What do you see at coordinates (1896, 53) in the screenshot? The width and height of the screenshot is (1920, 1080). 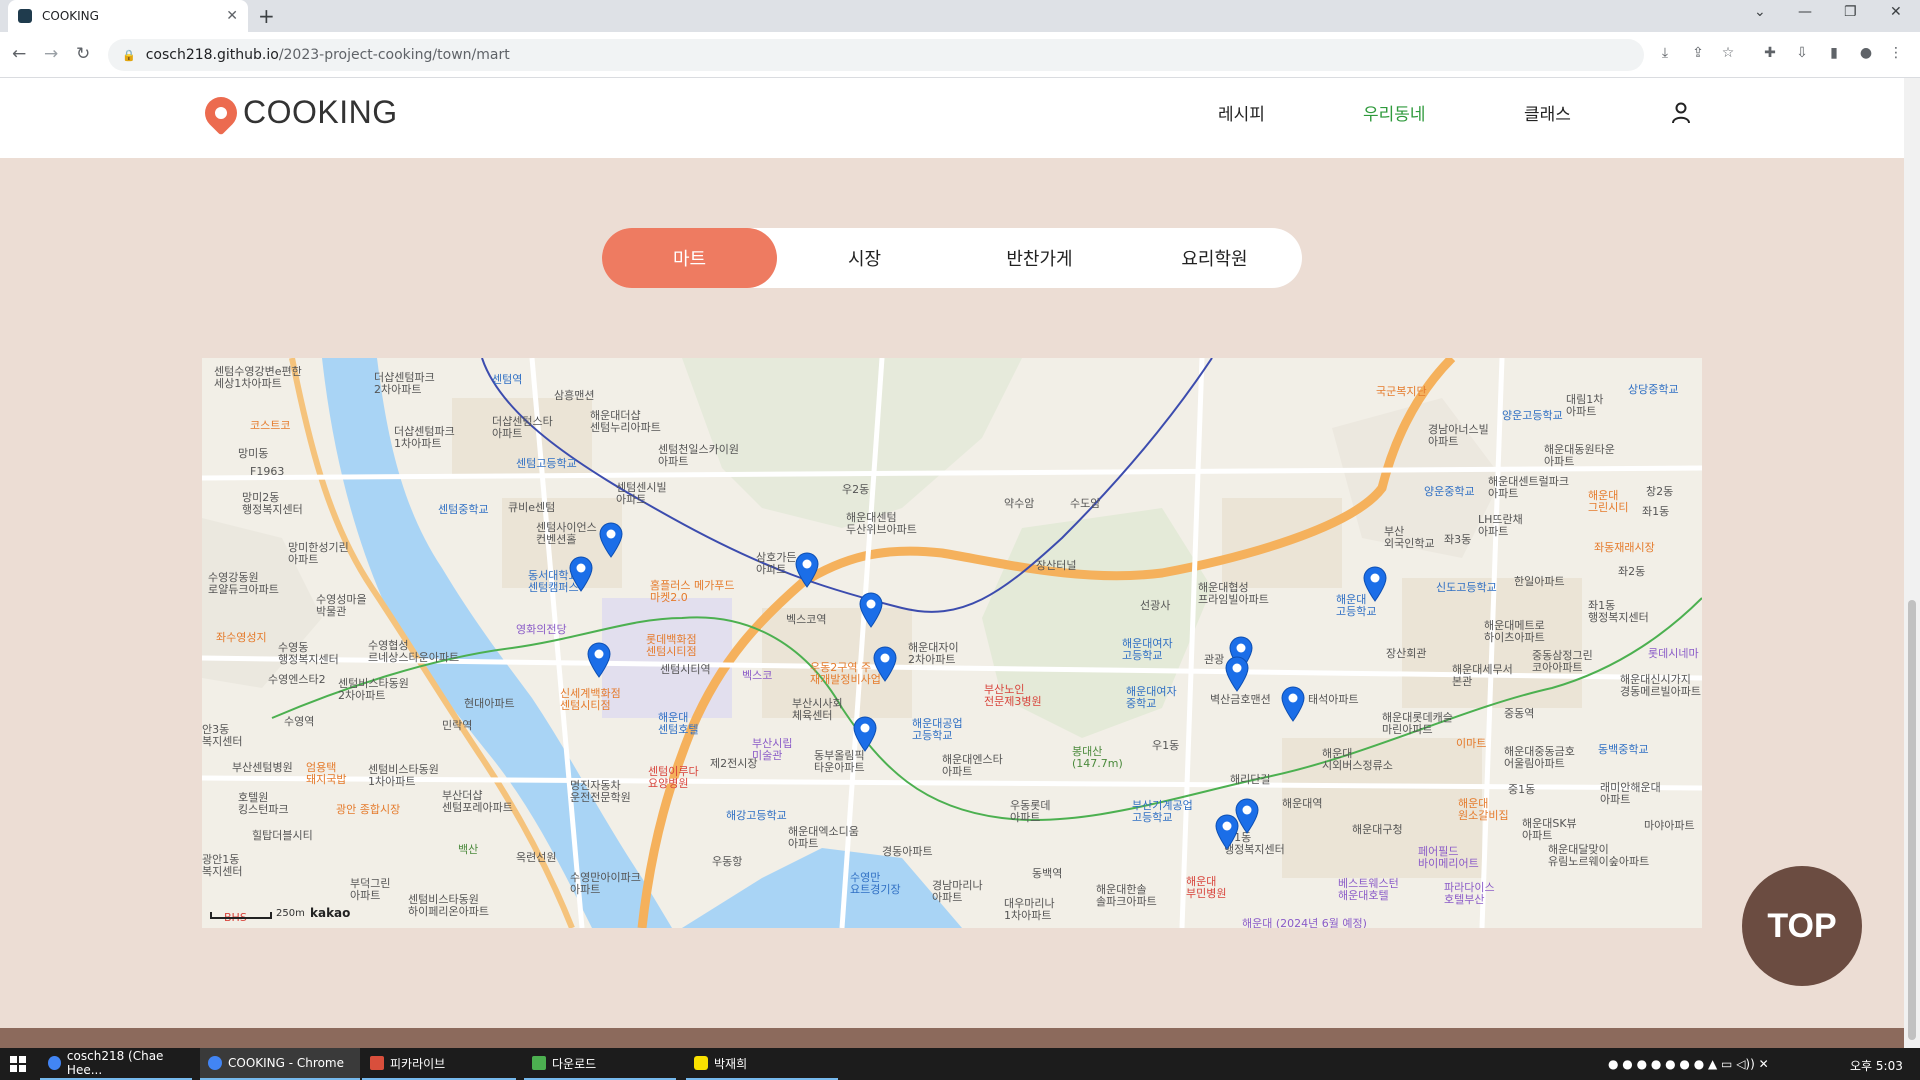 I see `menu-icon: ⋮` at bounding box center [1896, 53].